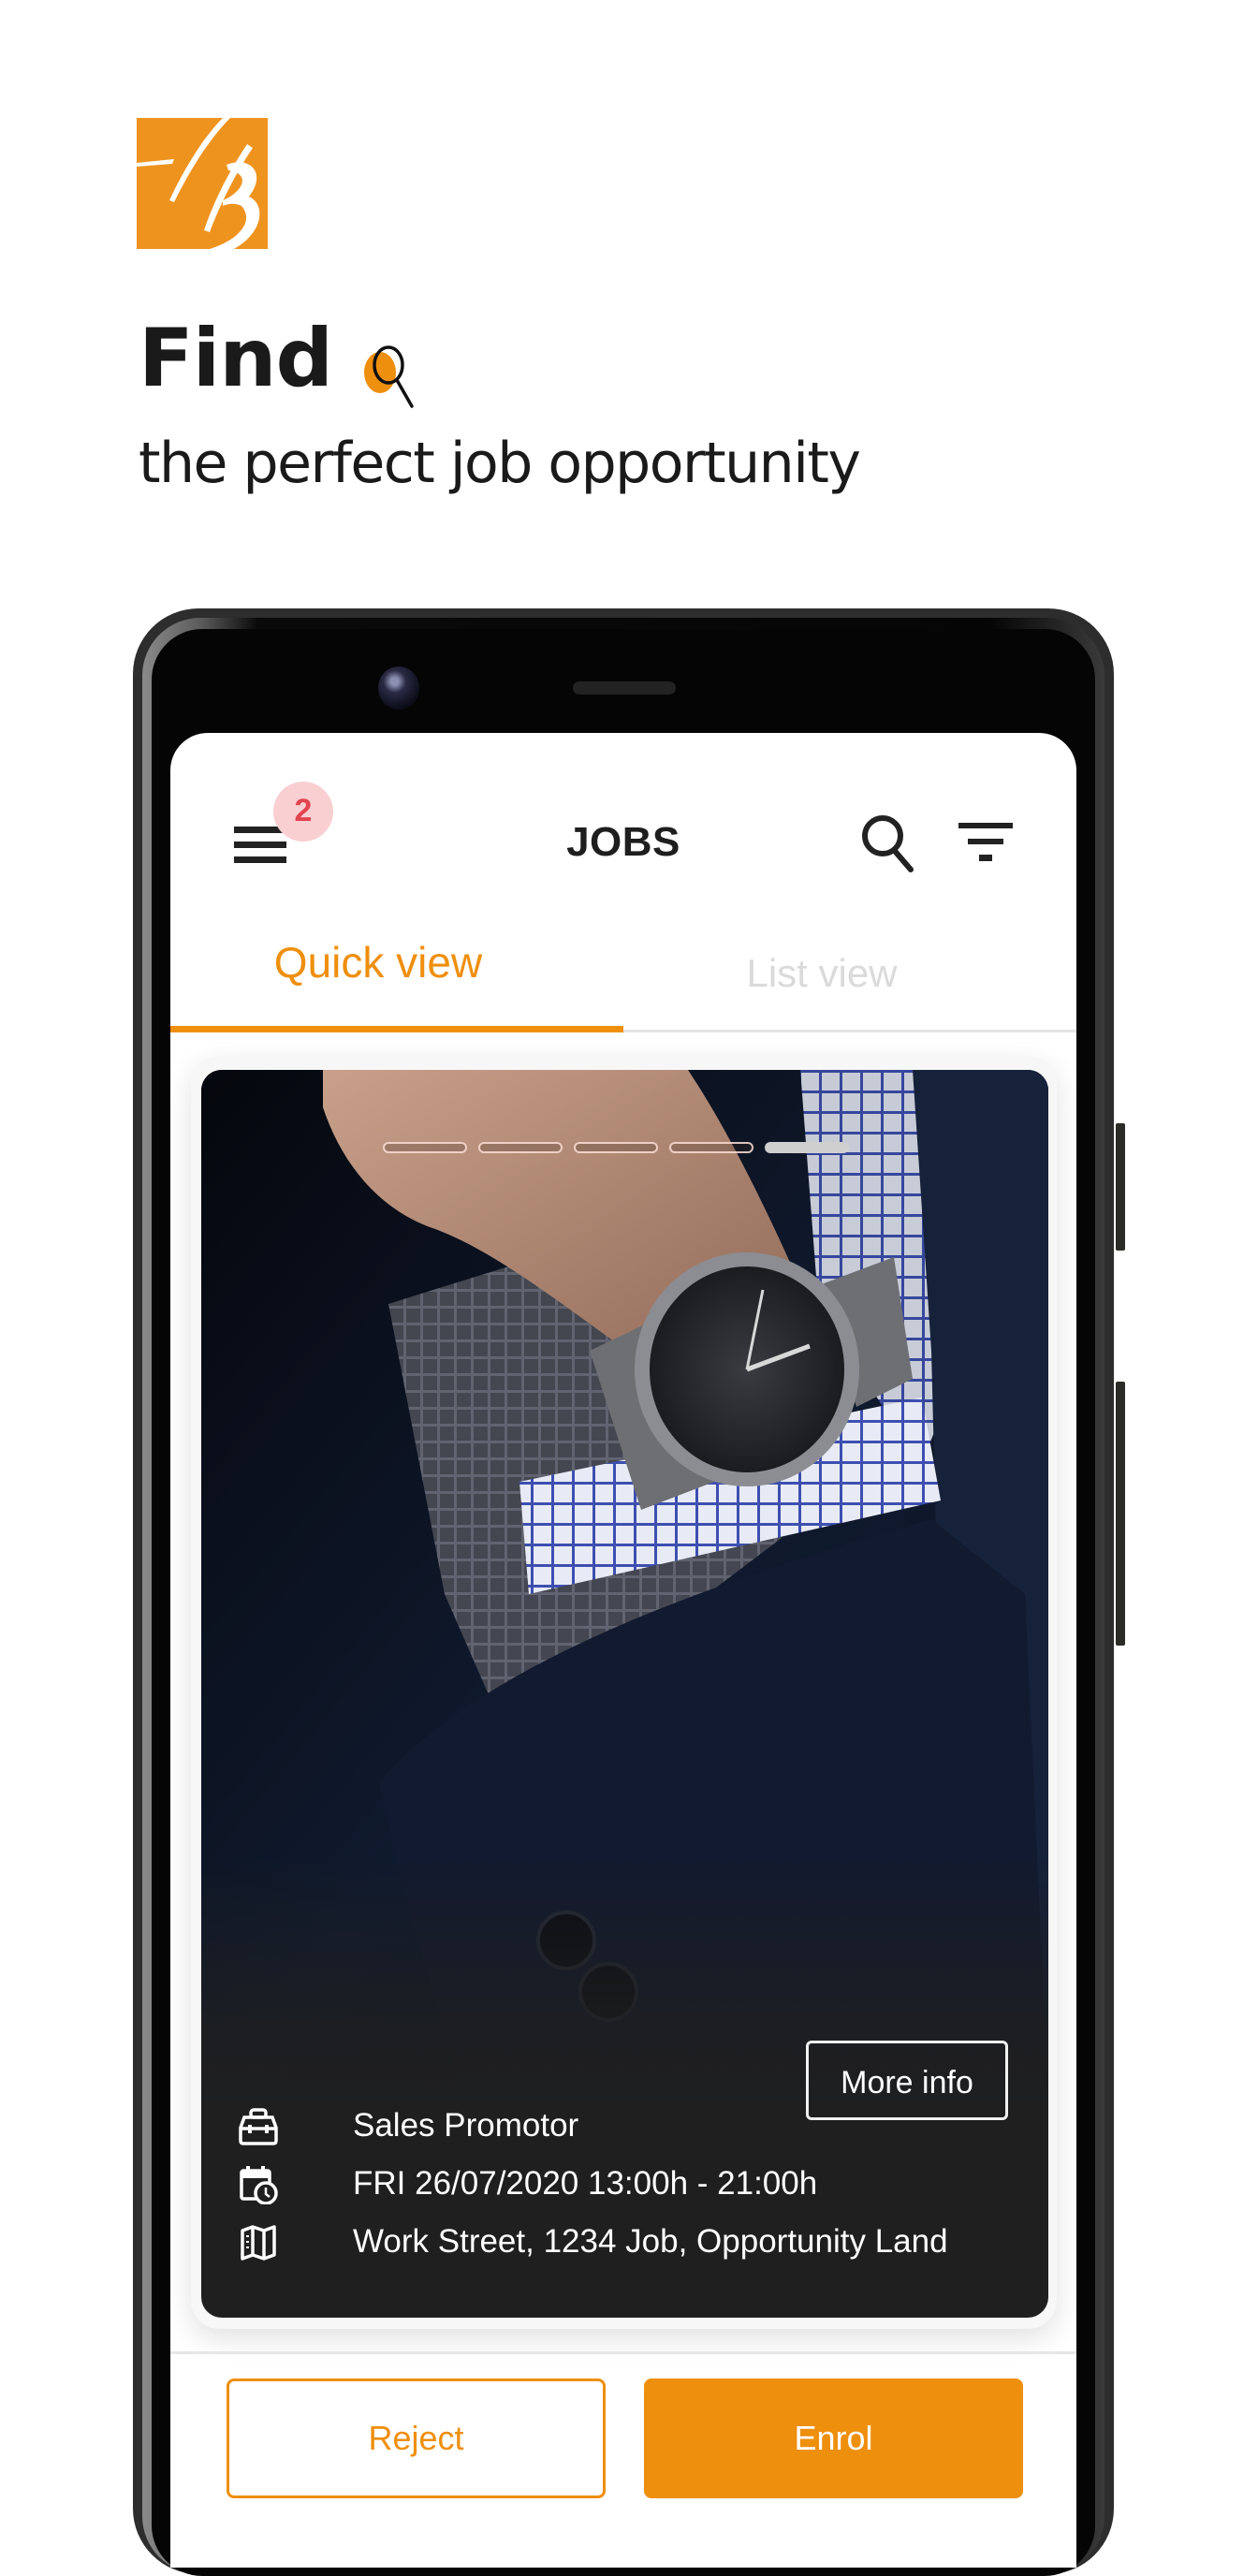  I want to click on filter-icon, so click(986, 842).